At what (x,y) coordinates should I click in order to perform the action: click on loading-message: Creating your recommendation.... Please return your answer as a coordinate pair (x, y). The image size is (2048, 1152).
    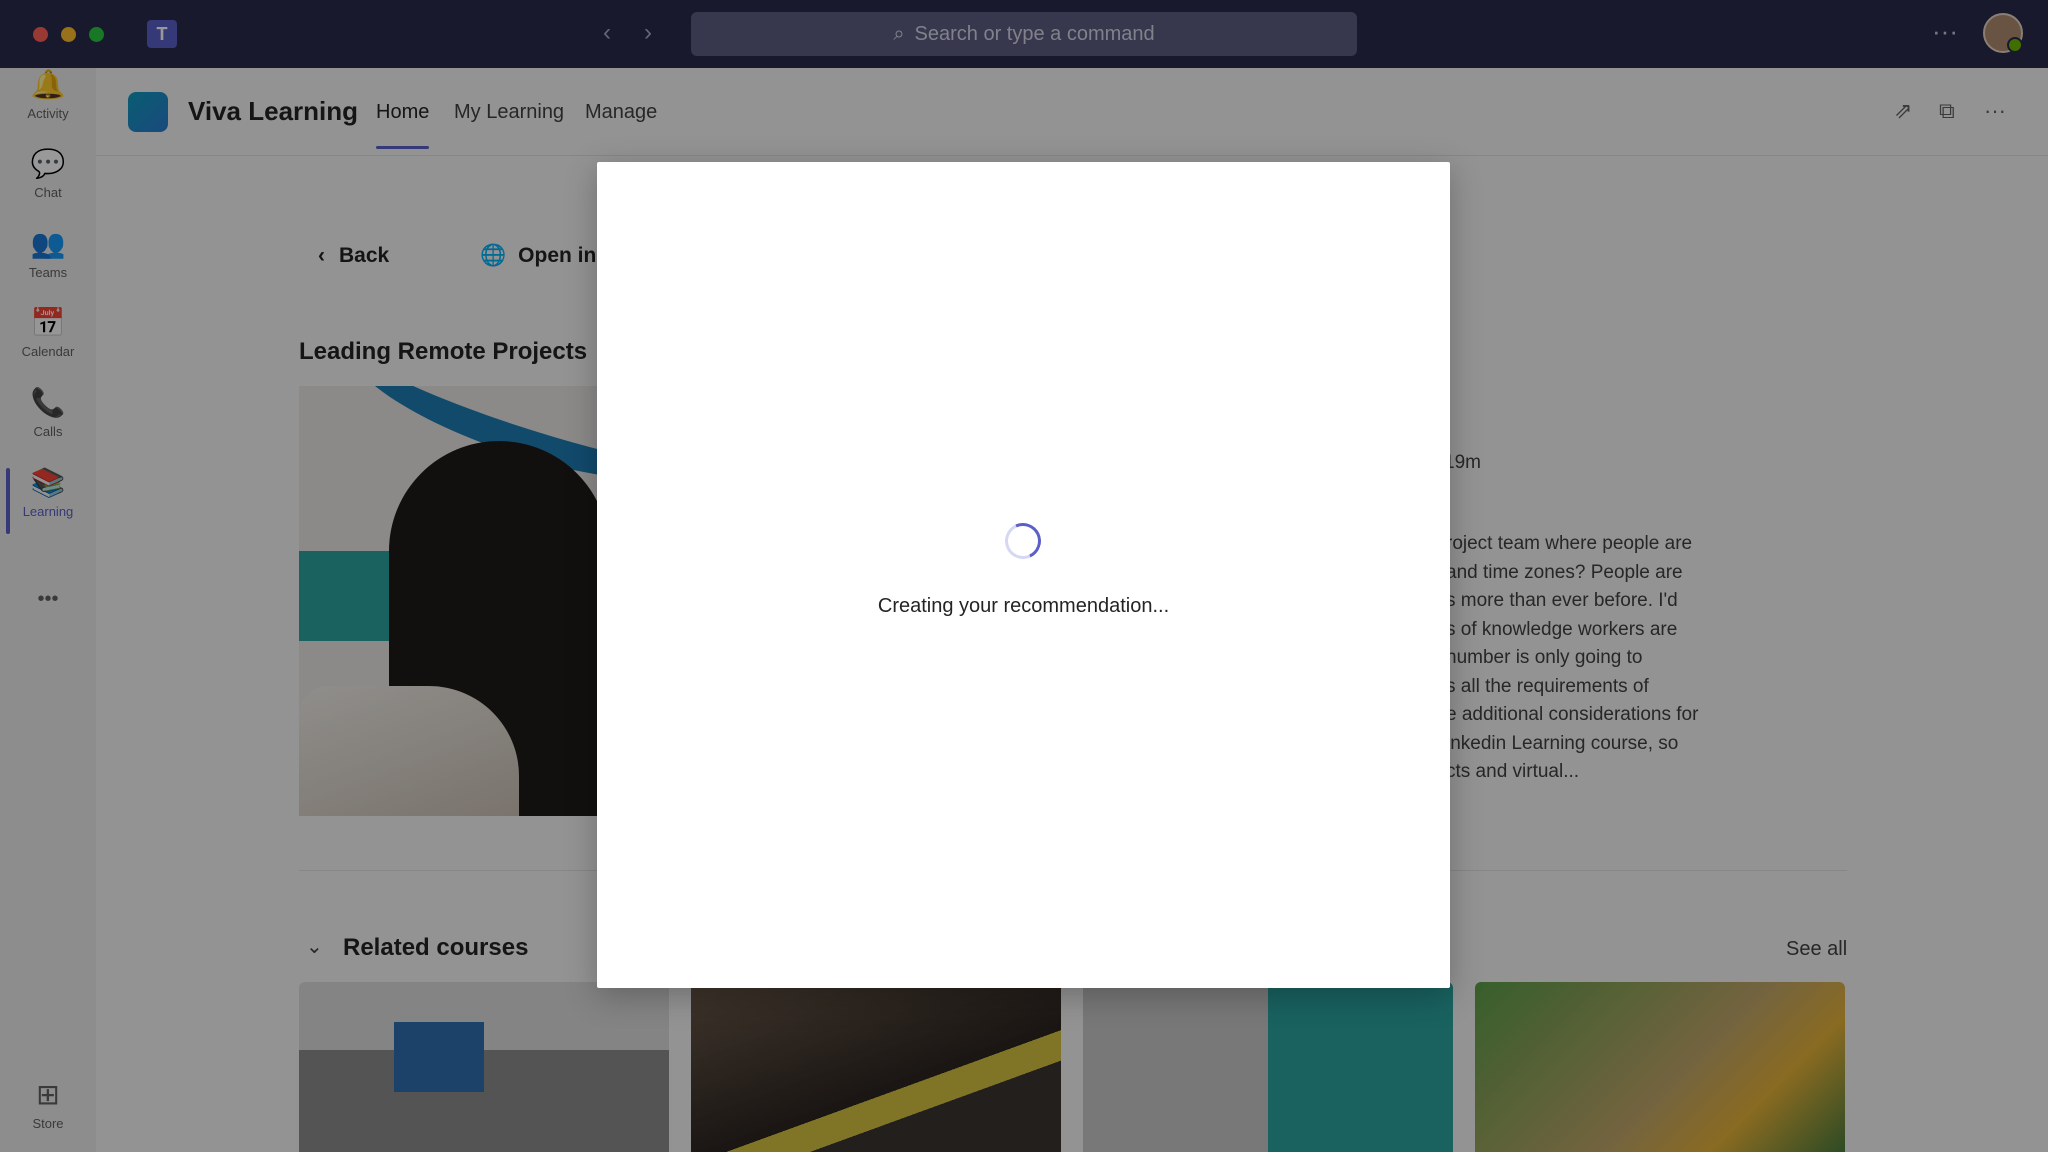
    Looking at the image, I should click on (1023, 606).